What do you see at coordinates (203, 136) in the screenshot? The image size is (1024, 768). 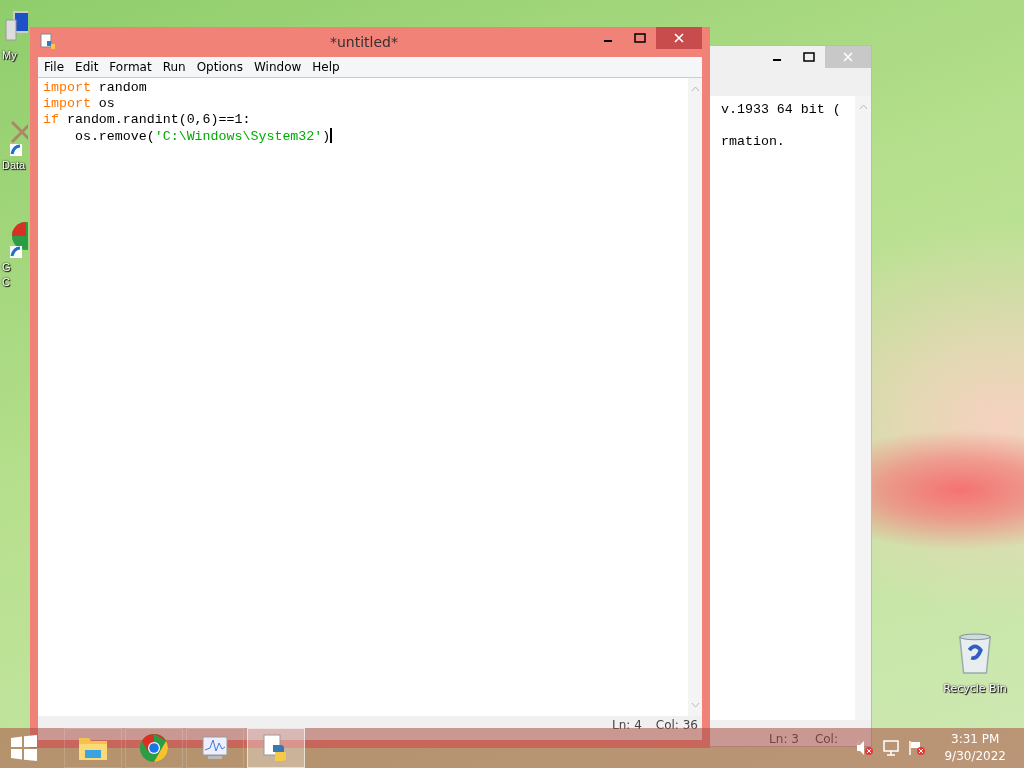 I see `code-line: os.remove('C:\Windows\System32')` at bounding box center [203, 136].